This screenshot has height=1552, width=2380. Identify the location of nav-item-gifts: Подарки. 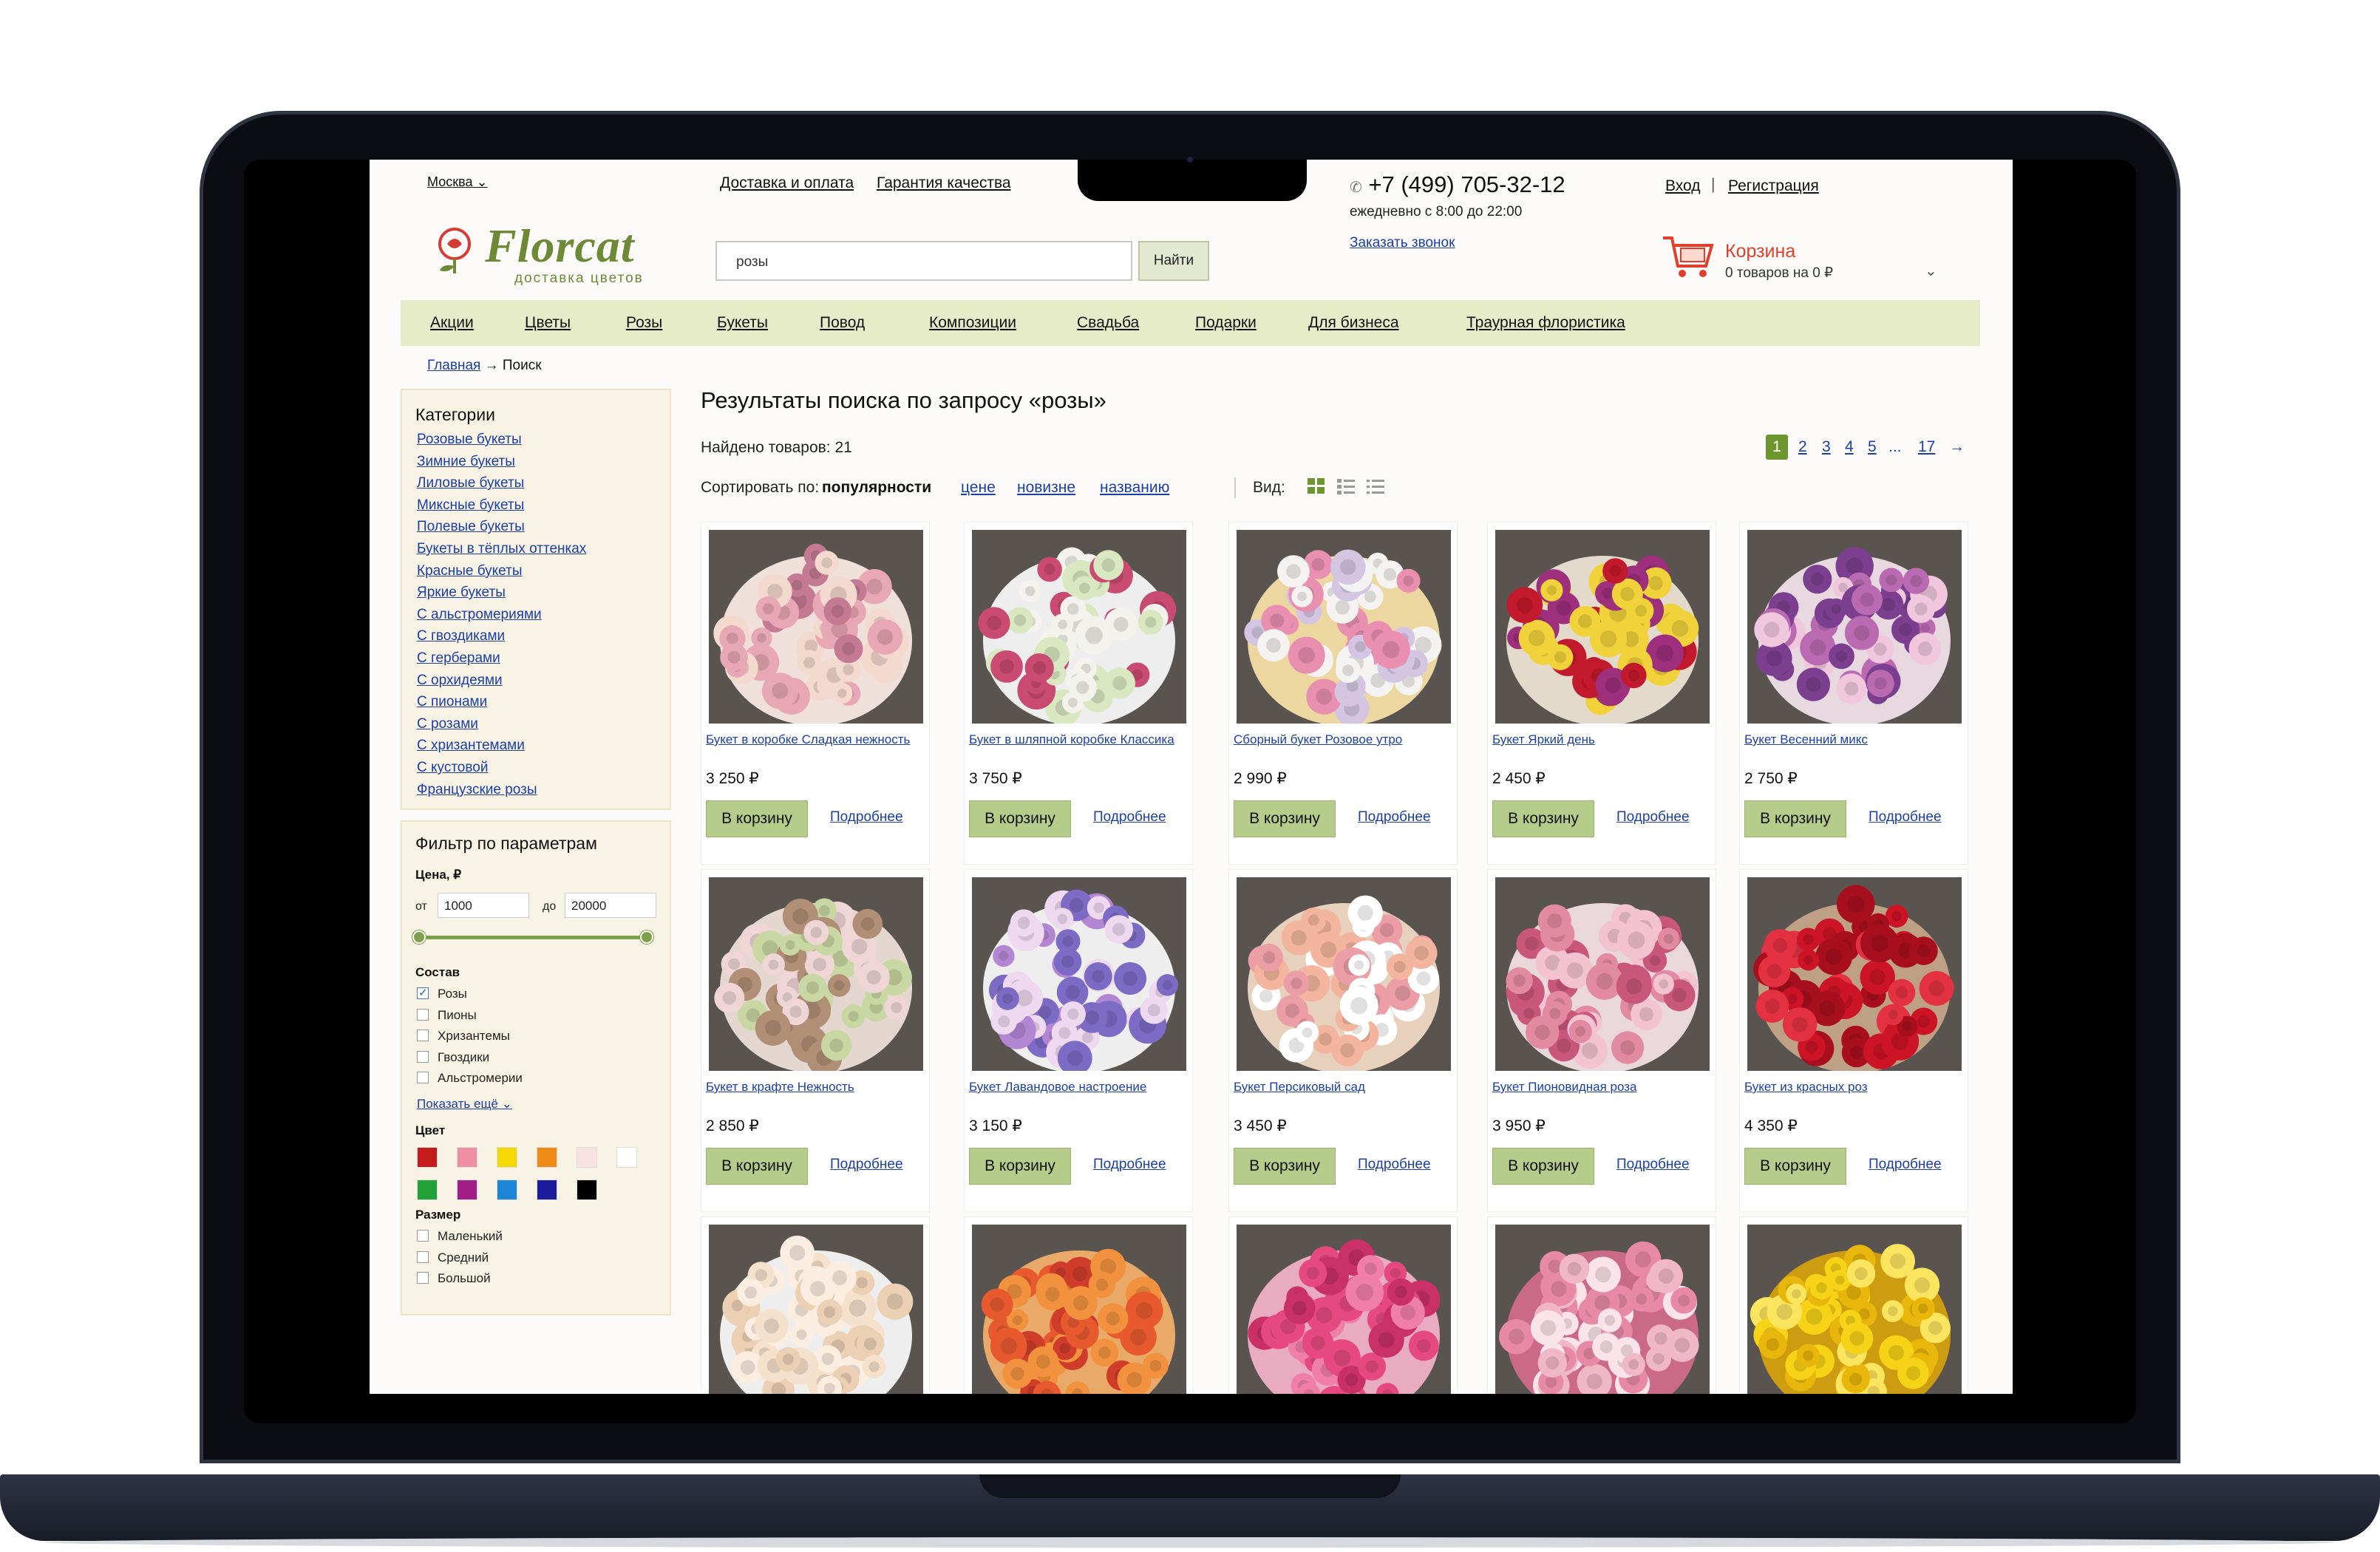
(1226, 323).